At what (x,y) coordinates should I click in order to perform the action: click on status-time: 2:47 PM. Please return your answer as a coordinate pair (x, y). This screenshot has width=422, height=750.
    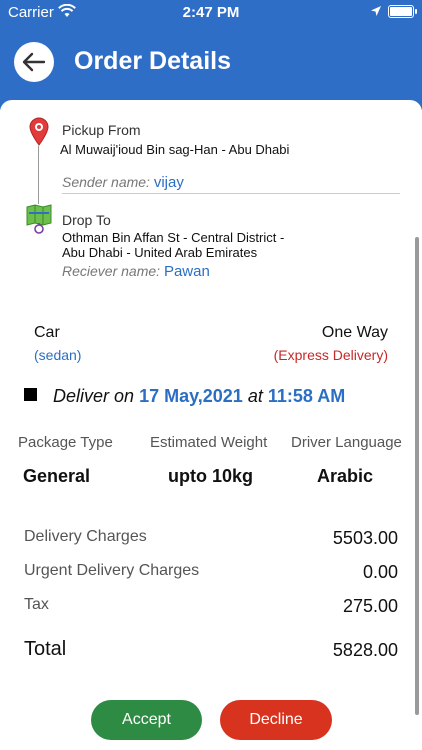
    Looking at the image, I should click on (211, 12).